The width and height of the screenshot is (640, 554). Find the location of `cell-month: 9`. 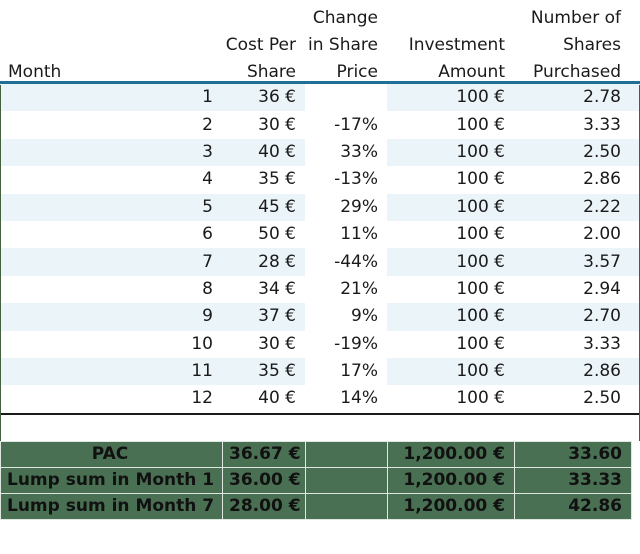

cell-month: 9 is located at coordinates (111, 317).